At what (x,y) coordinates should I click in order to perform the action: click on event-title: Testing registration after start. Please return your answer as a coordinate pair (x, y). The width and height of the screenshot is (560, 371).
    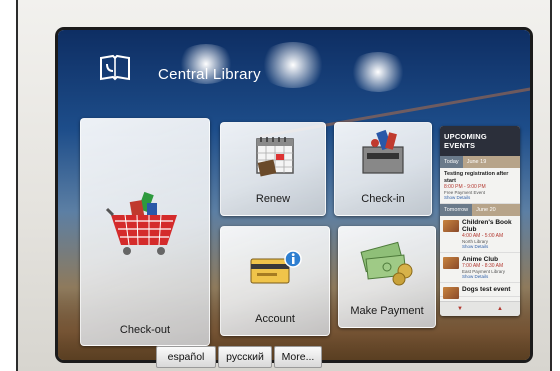
    Looking at the image, I should click on (476, 177).